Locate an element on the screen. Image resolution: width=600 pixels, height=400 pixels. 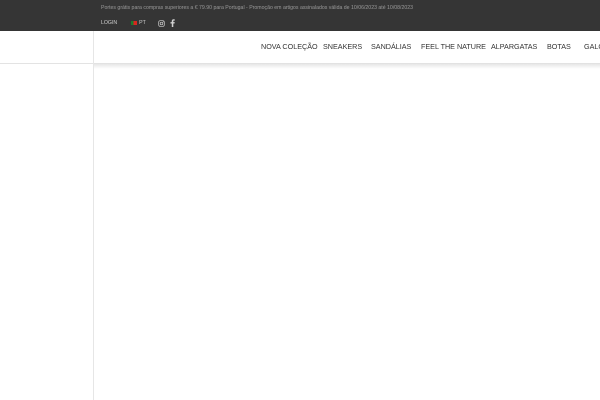
login-link: LOGIN is located at coordinates (109, 23).